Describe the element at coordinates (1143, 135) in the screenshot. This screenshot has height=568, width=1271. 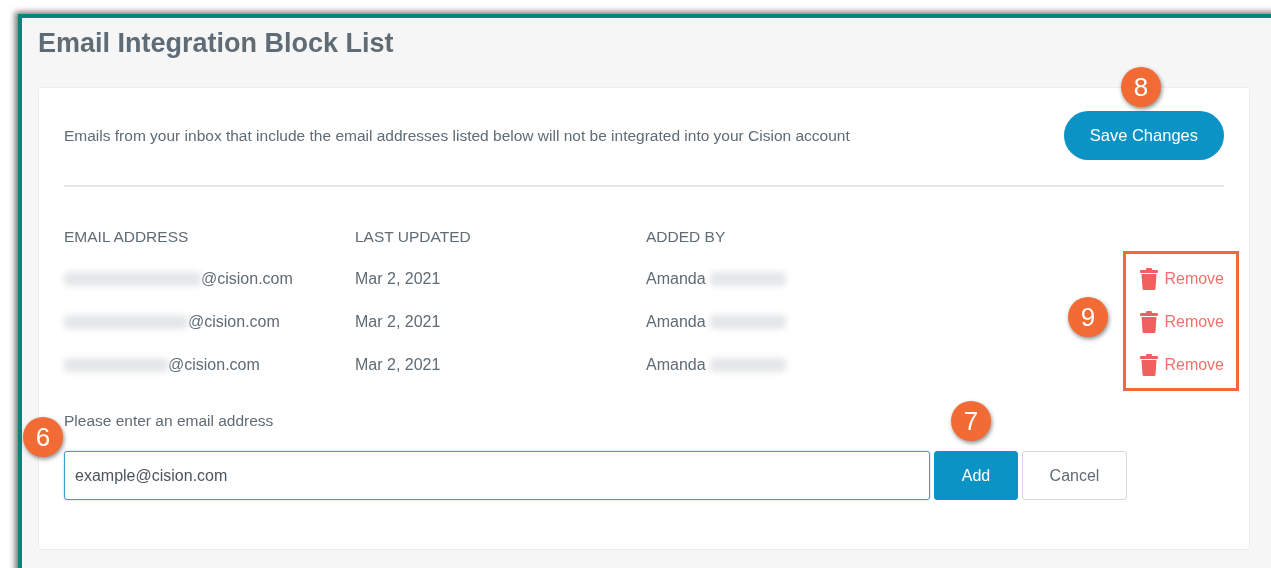
I see `save-changes-button: Save Changes` at that location.